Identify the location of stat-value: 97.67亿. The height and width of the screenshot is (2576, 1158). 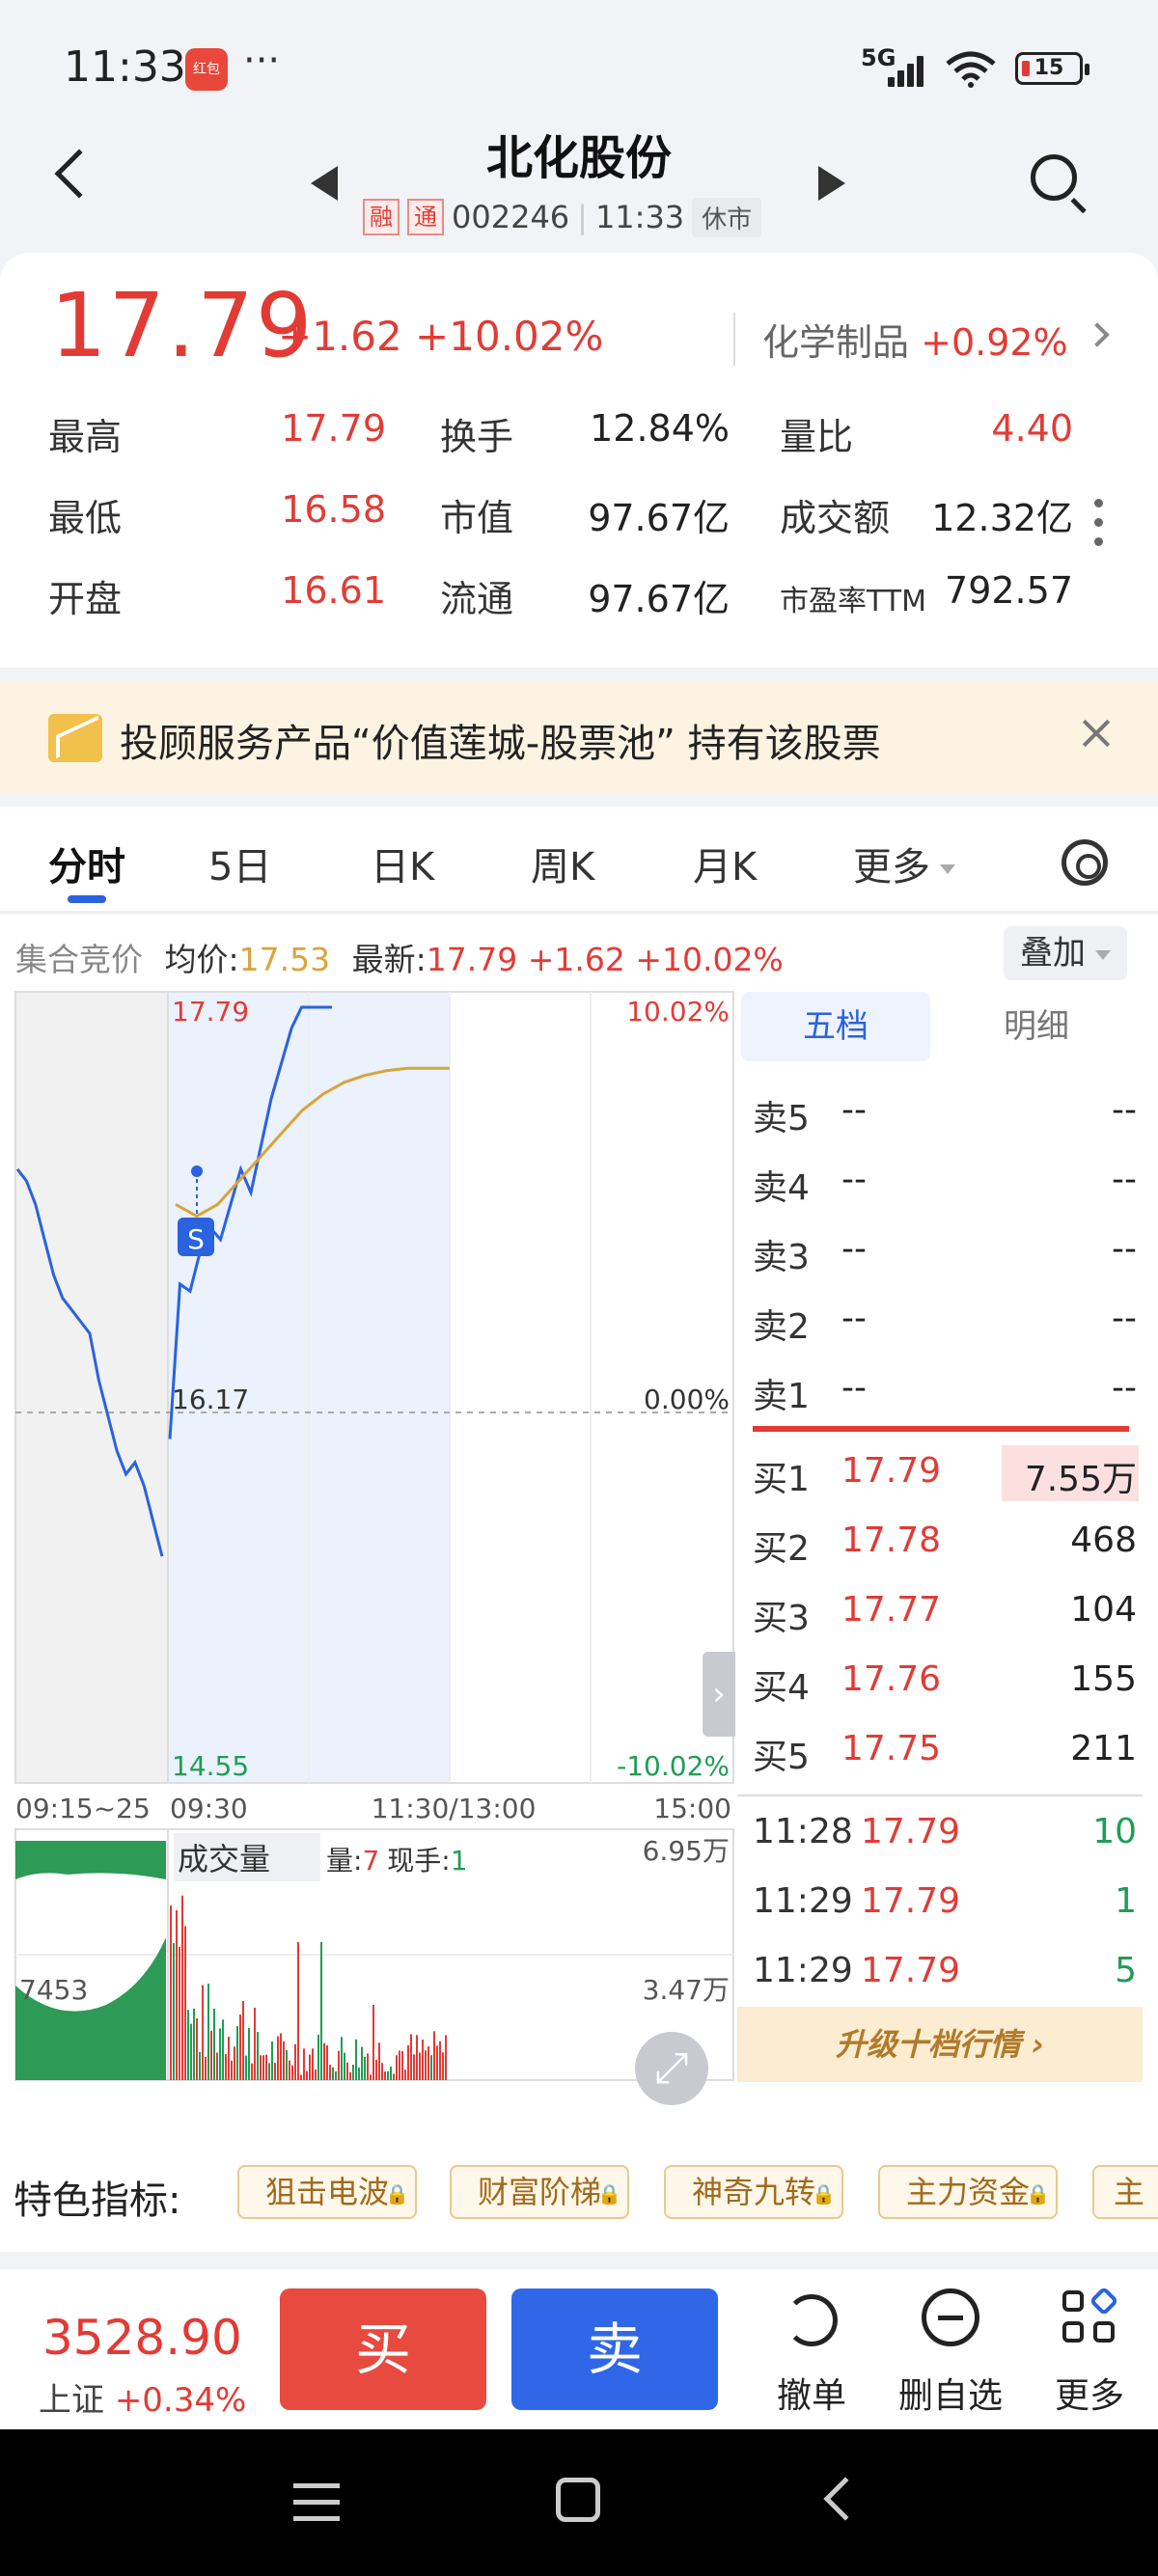
(659, 599).